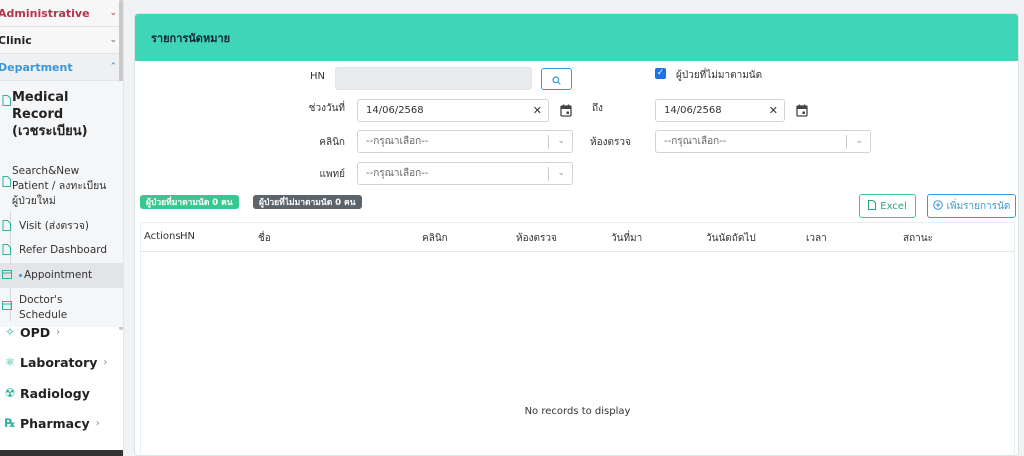 Image resolution: width=1024 pixels, height=456 pixels. What do you see at coordinates (10, 362) in the screenshot?
I see `microscope-icon: ⚛` at bounding box center [10, 362].